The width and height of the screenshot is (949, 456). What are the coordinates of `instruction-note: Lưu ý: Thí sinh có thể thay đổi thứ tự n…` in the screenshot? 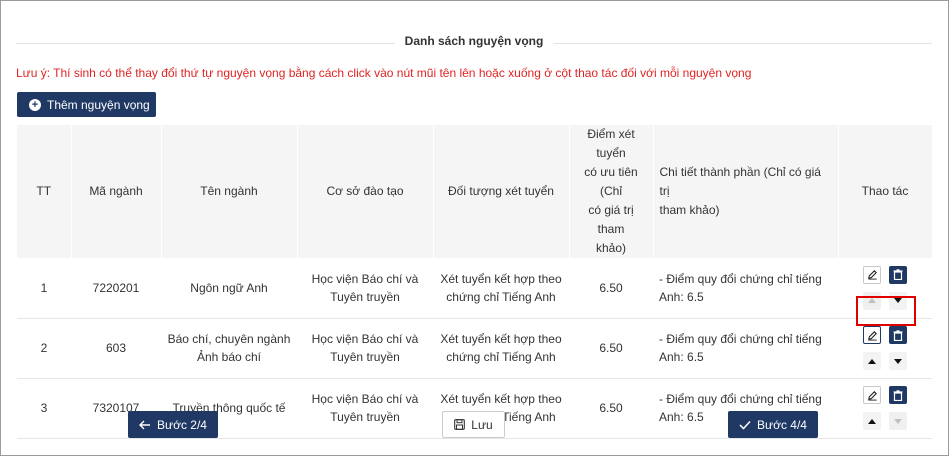 It's located at (384, 73).